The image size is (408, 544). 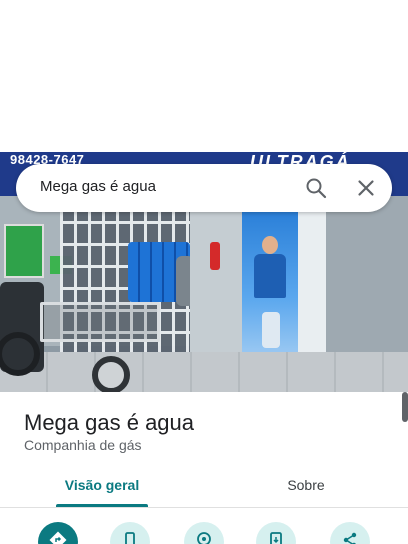 I want to click on close-icon, so click(x=366, y=188).